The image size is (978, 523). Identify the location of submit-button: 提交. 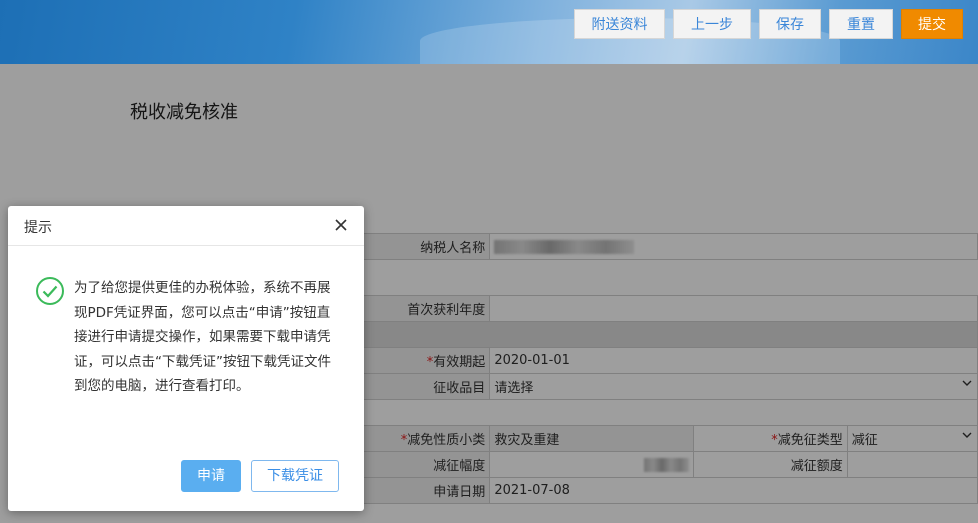
(932, 24).